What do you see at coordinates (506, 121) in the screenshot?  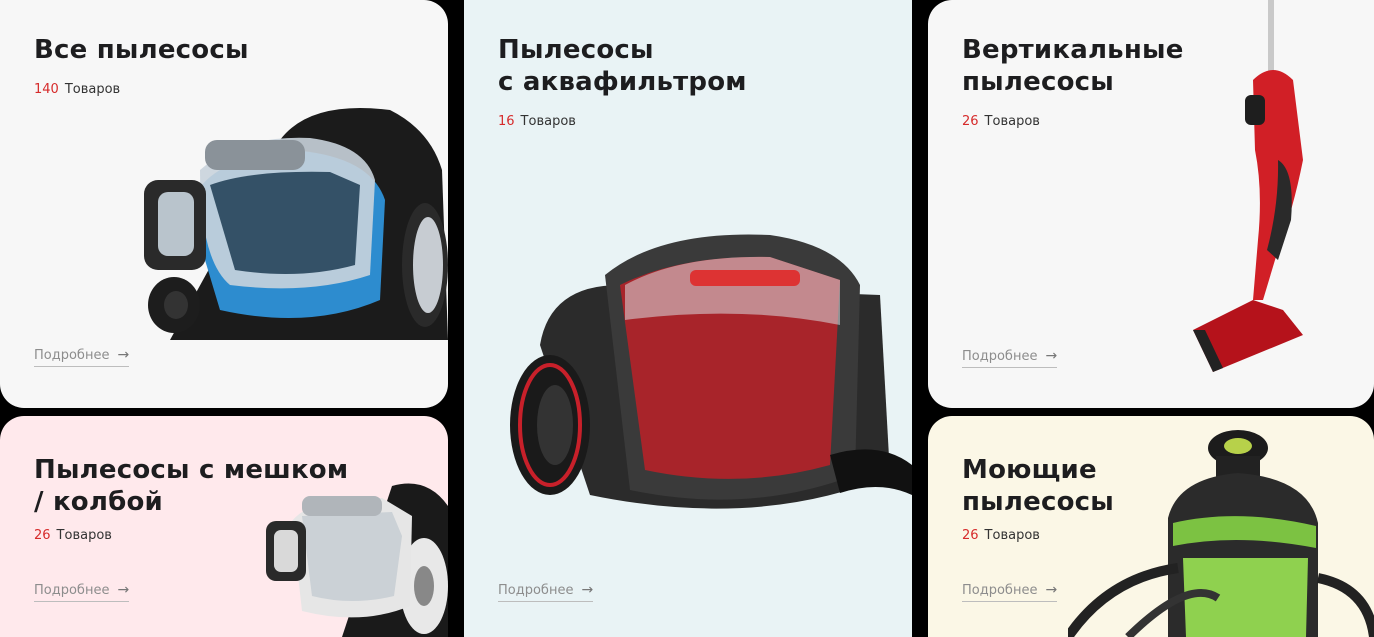 I see `count-number: 16` at bounding box center [506, 121].